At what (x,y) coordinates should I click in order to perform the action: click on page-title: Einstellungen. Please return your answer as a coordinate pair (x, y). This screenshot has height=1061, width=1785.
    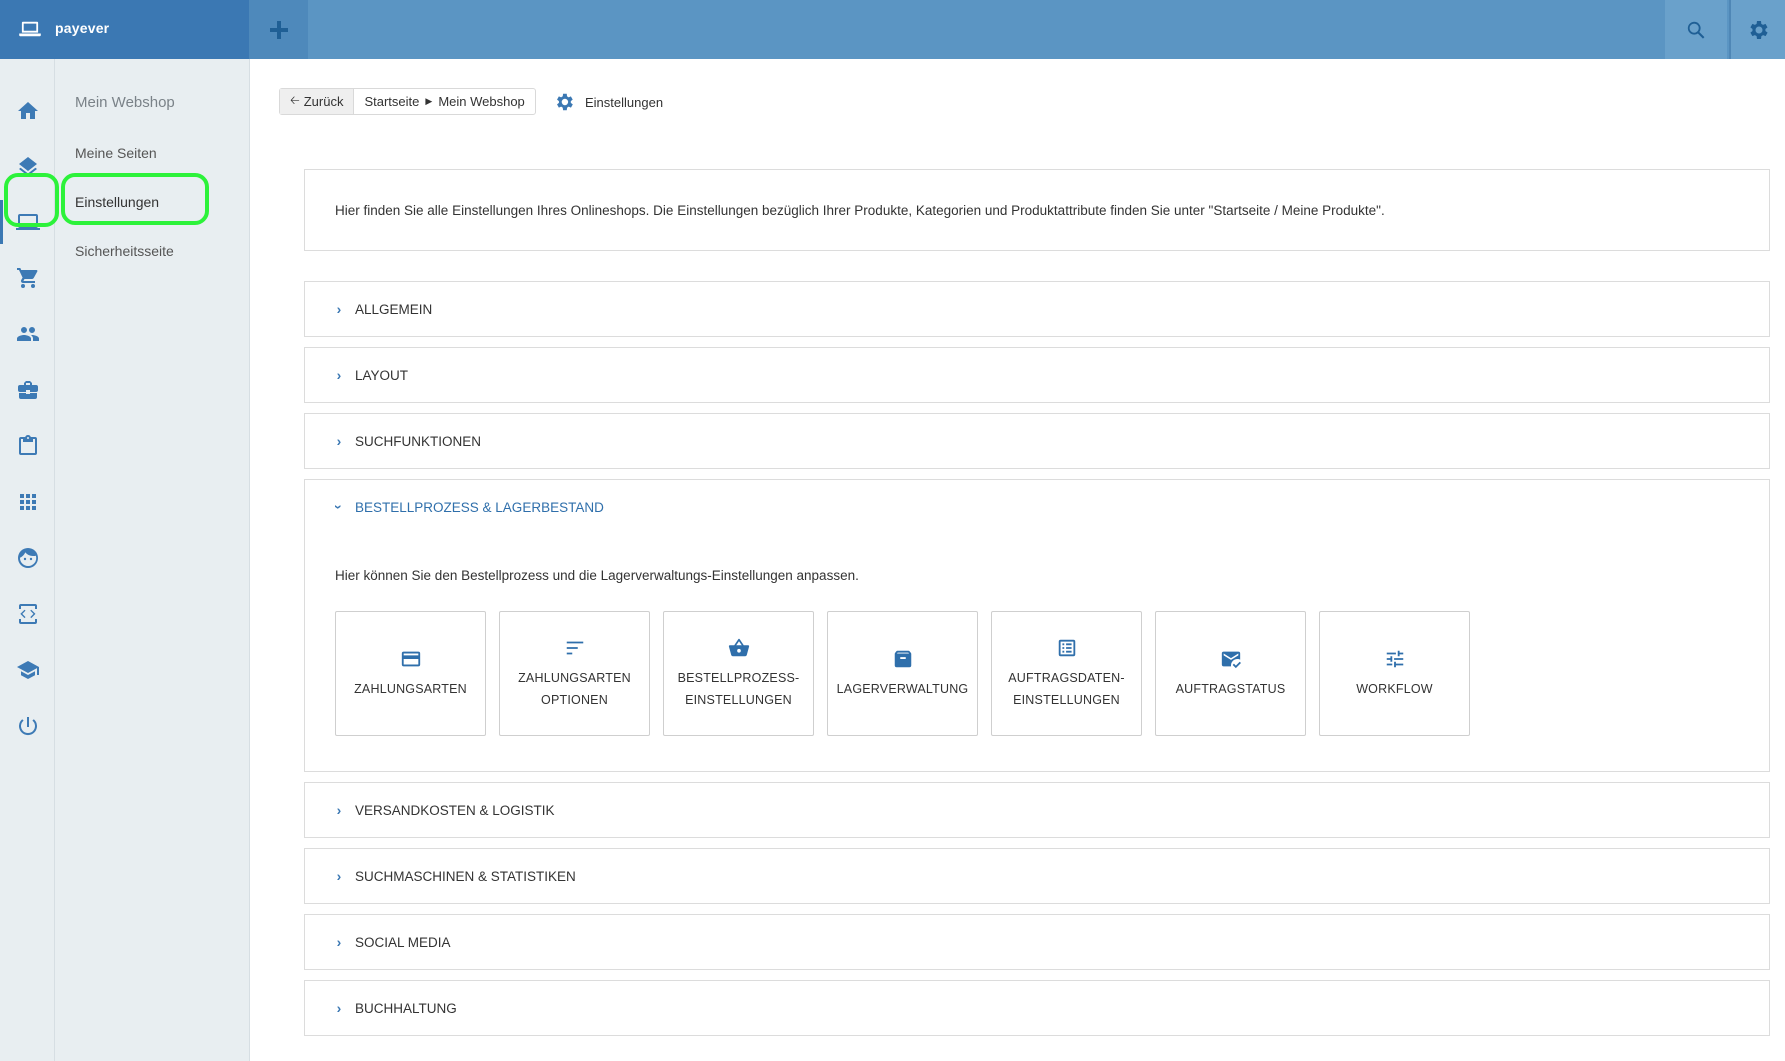
    Looking at the image, I should click on (608, 102).